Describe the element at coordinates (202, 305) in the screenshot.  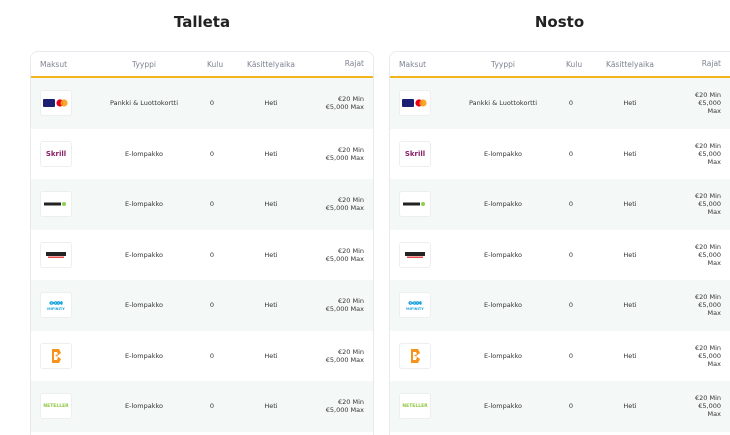
I see `table-row: MIFINITY E-lompakko 0 Heti €20 Min €5,000 Max` at that location.